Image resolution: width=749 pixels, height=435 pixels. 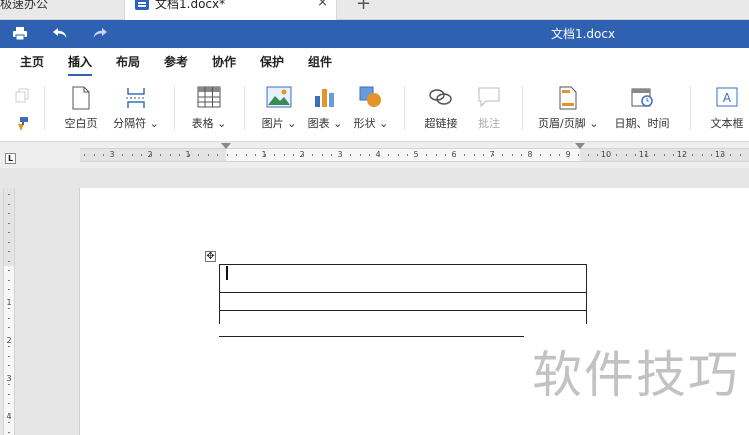 What do you see at coordinates (642, 98) in the screenshot?
I see `calendar-clock-icon` at bounding box center [642, 98].